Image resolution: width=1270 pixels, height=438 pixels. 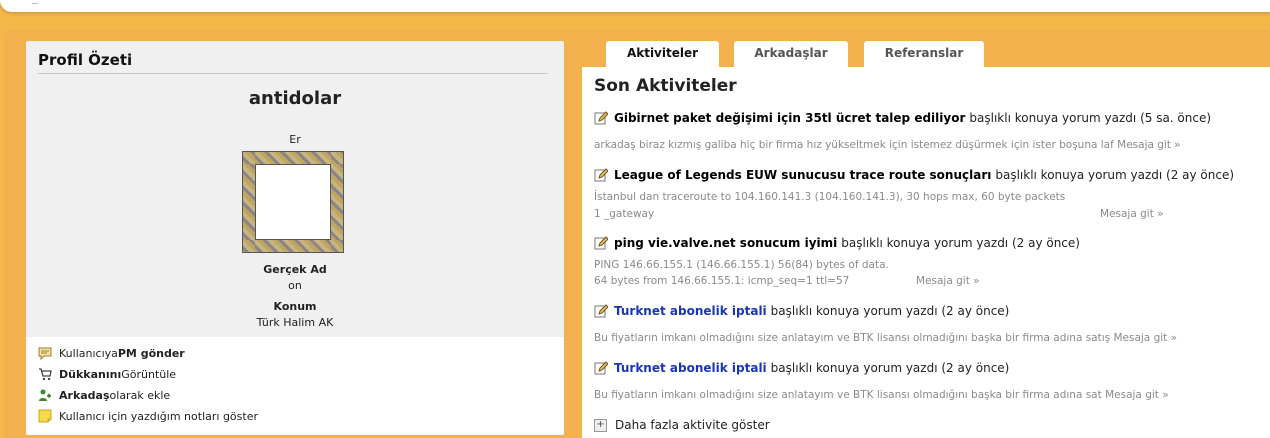 I want to click on location-value: Türk Halim AK, so click(x=295, y=322).